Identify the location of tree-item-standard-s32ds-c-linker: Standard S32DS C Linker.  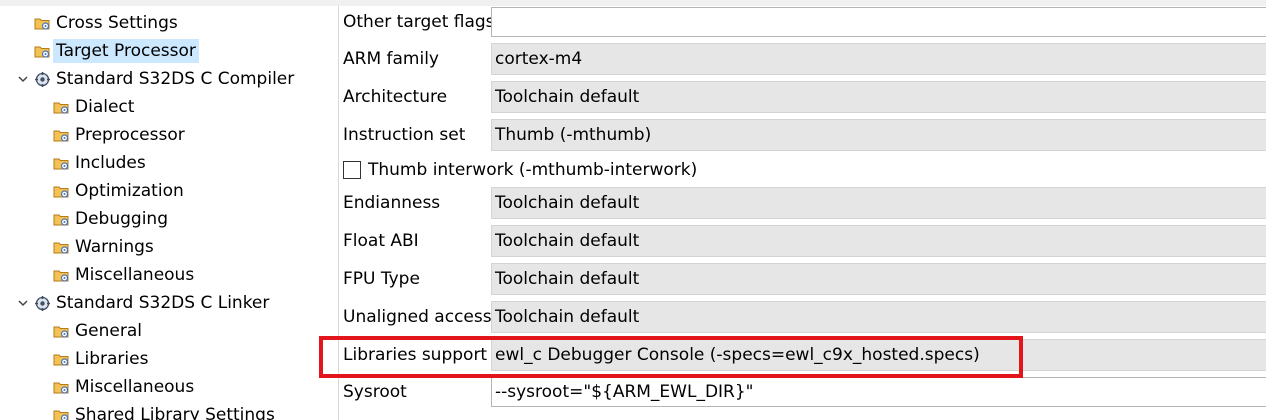
(144, 303).